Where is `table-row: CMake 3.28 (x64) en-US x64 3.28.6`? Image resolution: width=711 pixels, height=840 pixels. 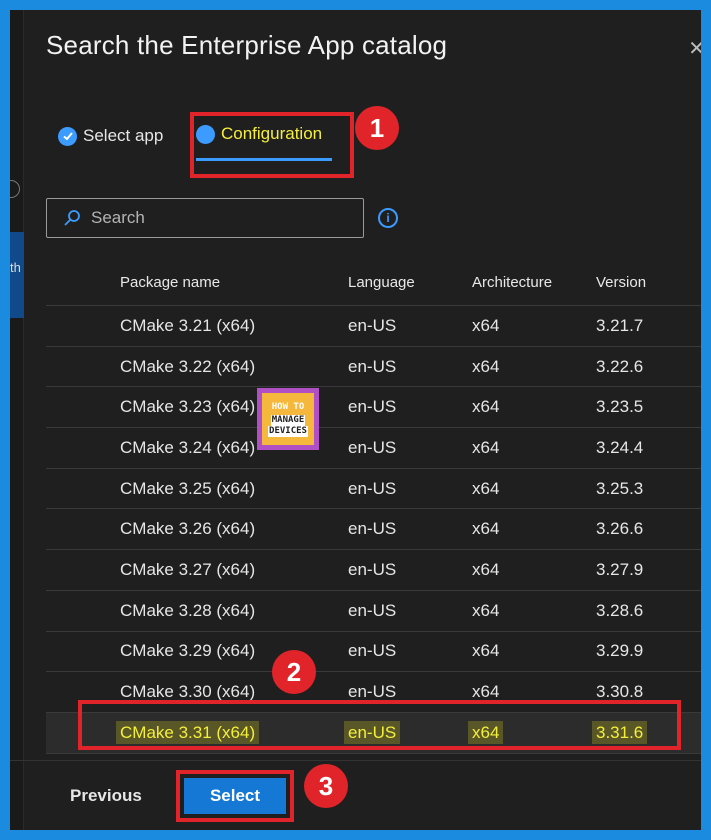
table-row: CMake 3.28 (x64) en-US x64 3.28.6 is located at coordinates (373, 611).